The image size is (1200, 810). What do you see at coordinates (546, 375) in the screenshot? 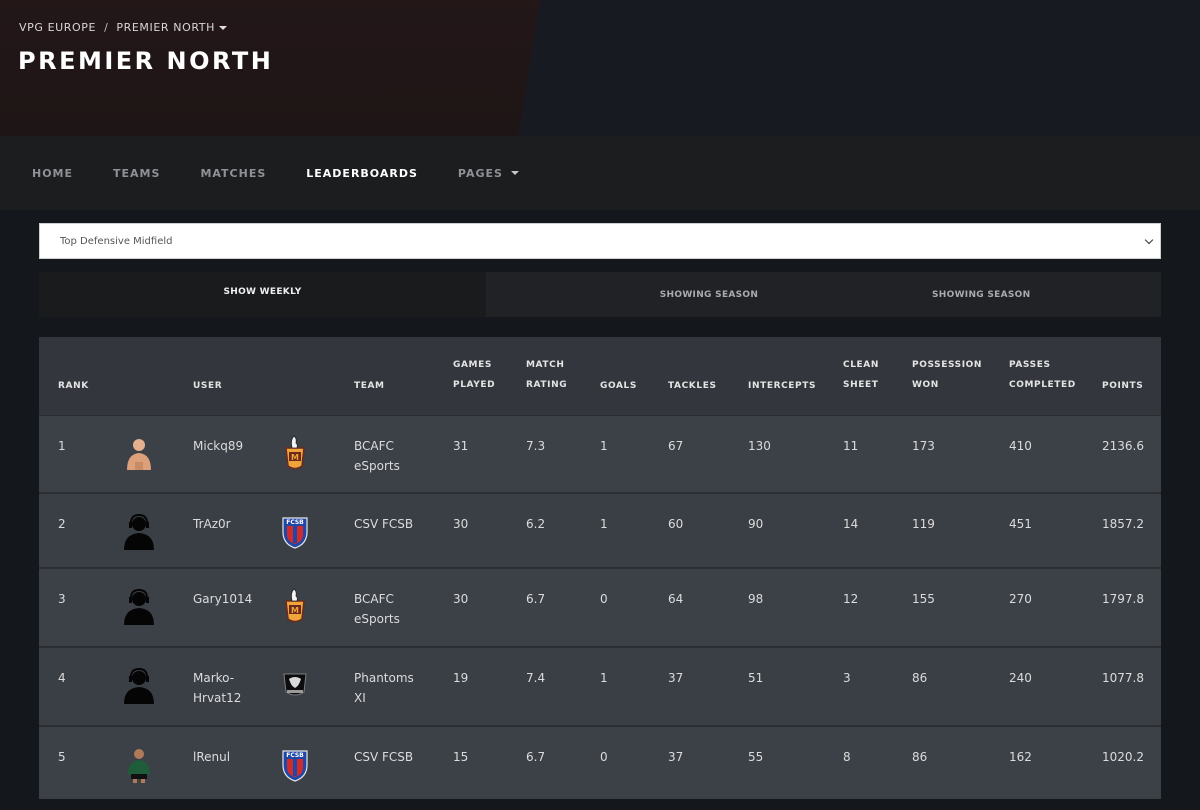
I see `header-match-rating: MATCH RATING` at bounding box center [546, 375].